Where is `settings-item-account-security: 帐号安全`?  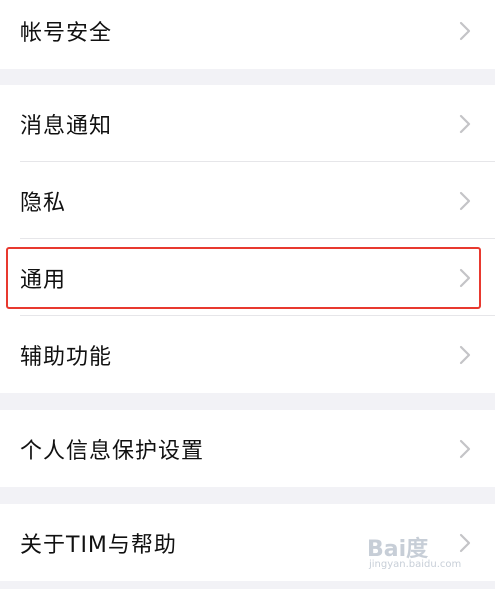 settings-item-account-security: 帐号安全 is located at coordinates (247, 34).